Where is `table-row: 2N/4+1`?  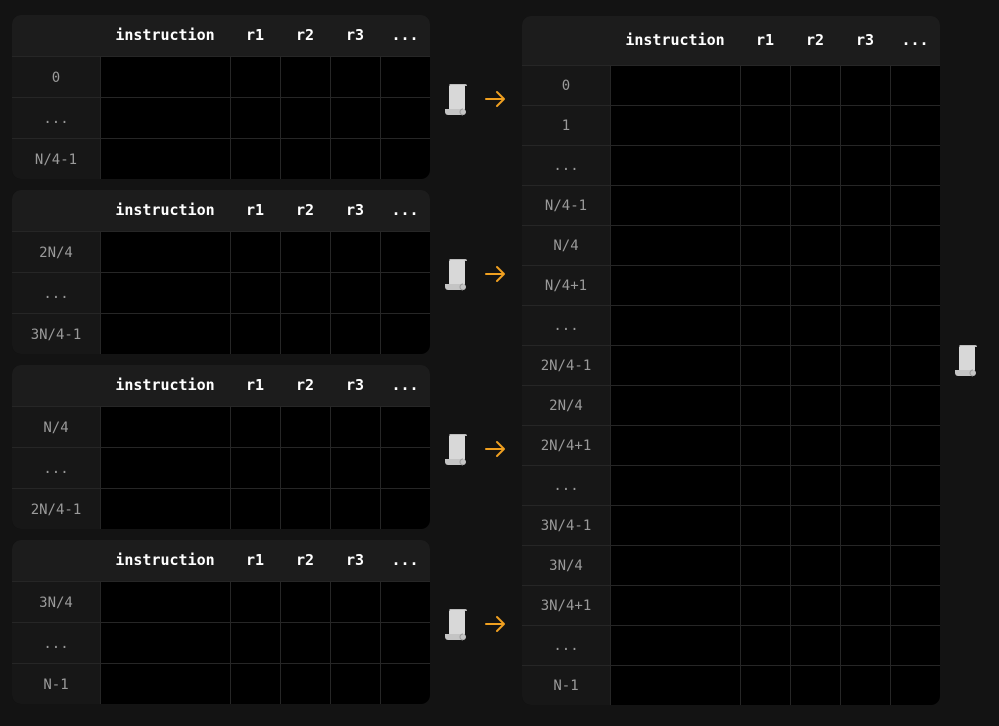
table-row: 2N/4+1 is located at coordinates (731, 445).